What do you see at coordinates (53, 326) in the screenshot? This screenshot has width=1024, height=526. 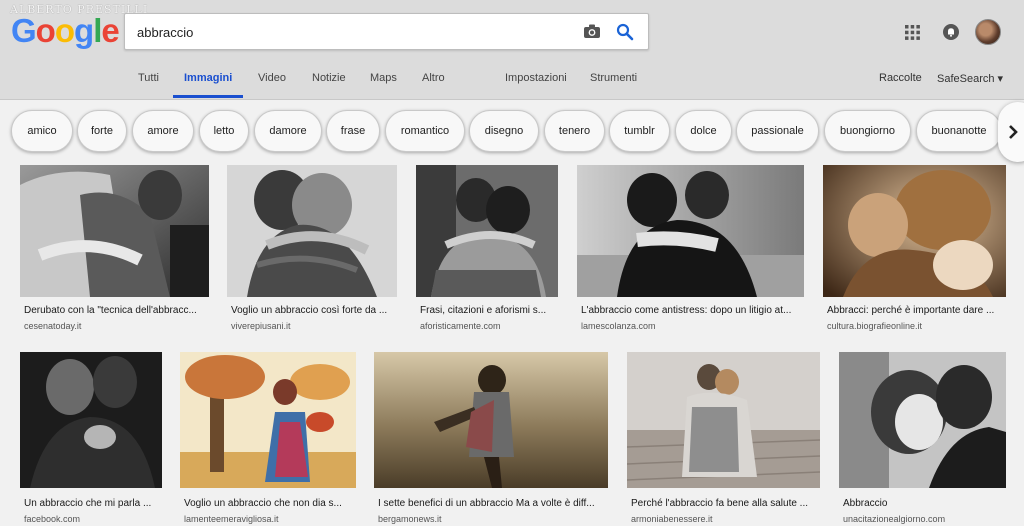 I see `result-source: cesenatoday.it` at bounding box center [53, 326].